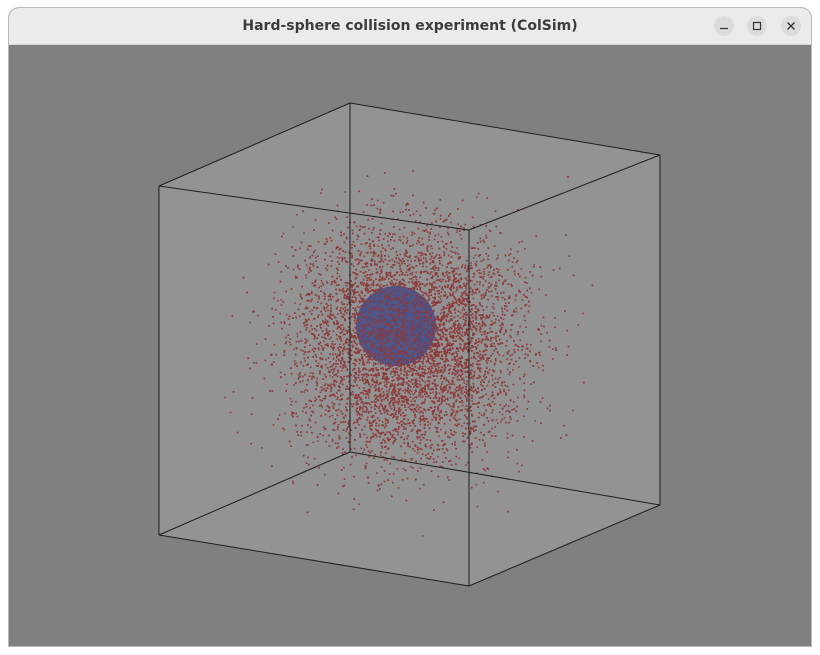  Describe the element at coordinates (757, 26) in the screenshot. I see `maximize-button` at that location.